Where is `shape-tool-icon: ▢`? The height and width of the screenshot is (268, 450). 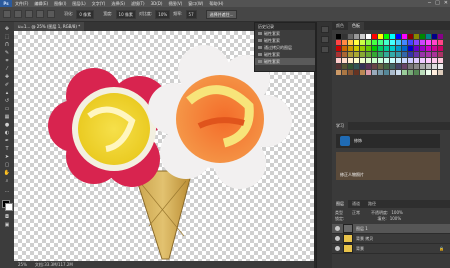
shape-tool-icon: ▢ is located at coordinates (7, 165).